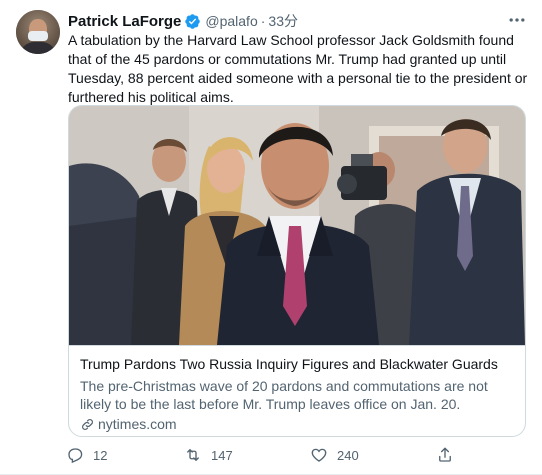 The height and width of the screenshot is (475, 542). I want to click on author-handle: @palafo, so click(231, 21).